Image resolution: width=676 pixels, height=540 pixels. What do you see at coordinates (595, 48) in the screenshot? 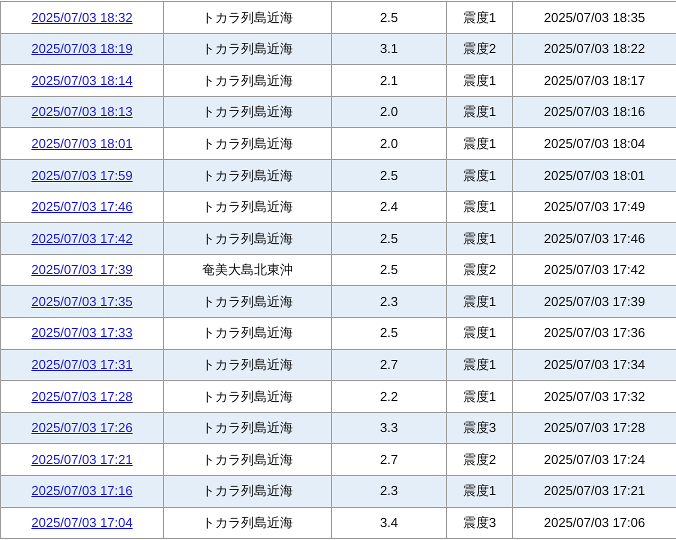
I see `announced-time-text: 2025/07/03 18:22` at bounding box center [595, 48].